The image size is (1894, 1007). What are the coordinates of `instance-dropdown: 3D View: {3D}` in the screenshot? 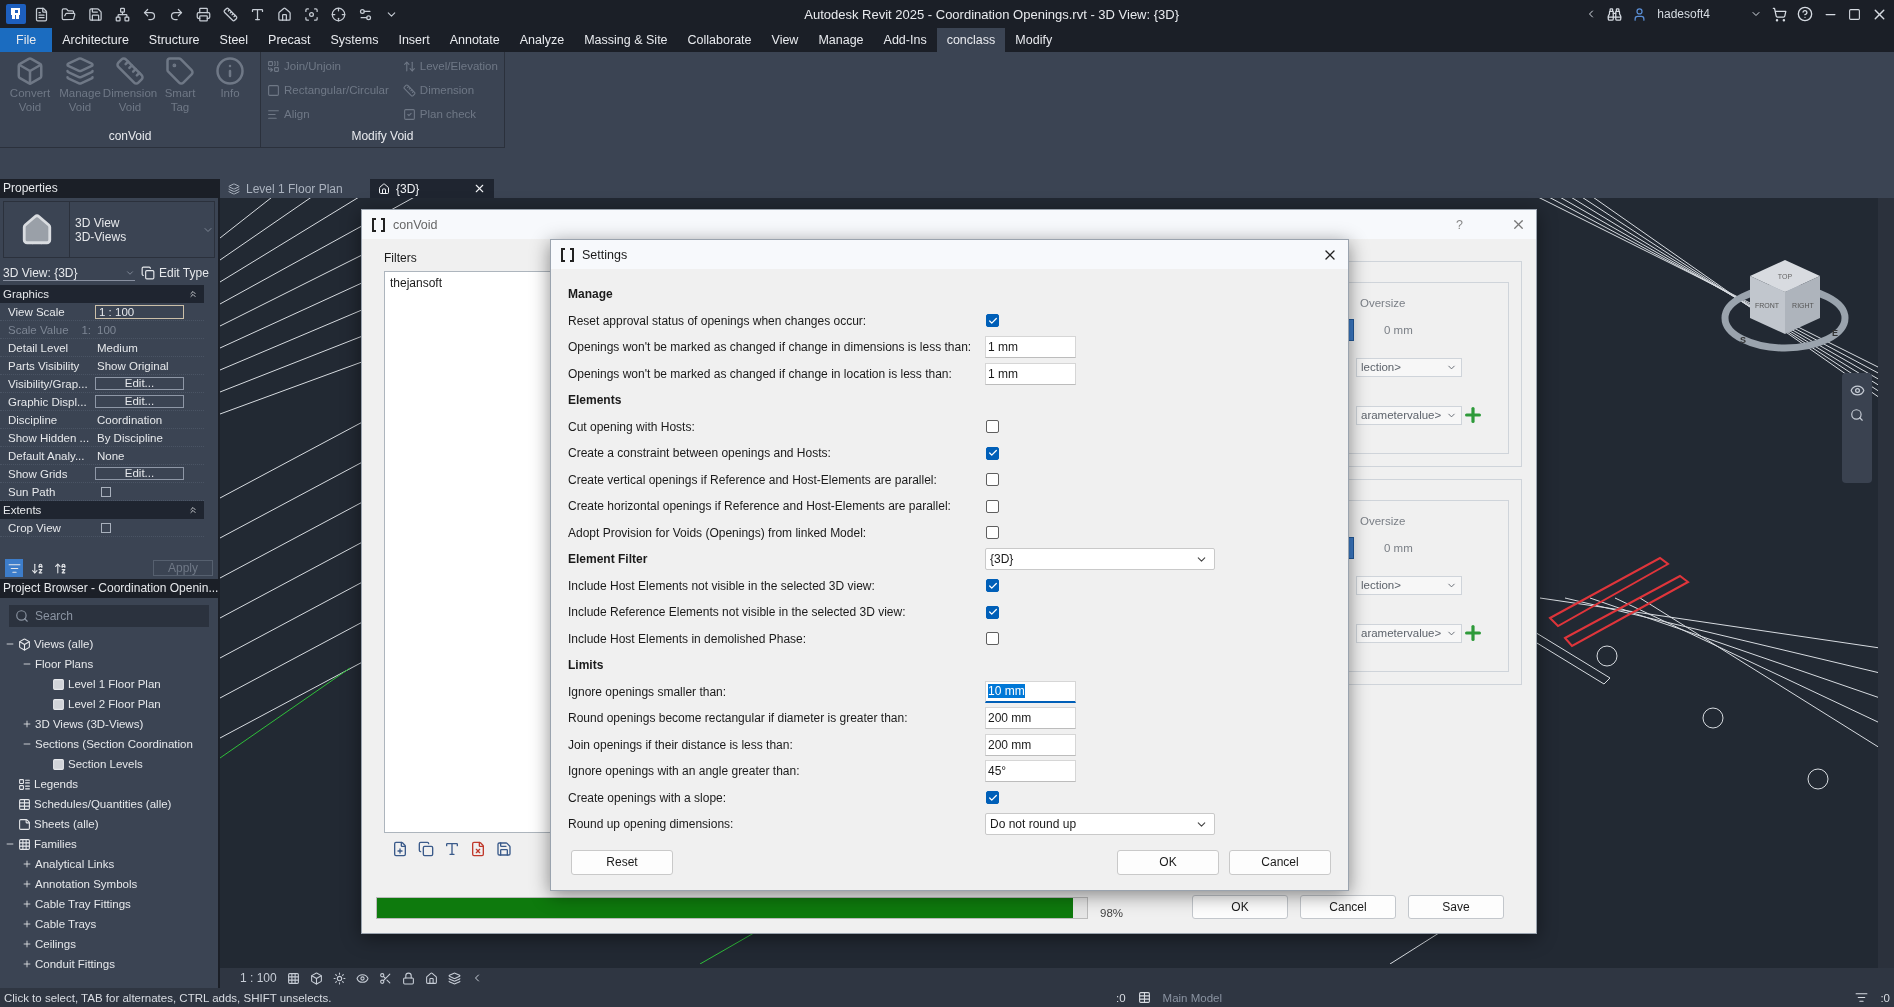 It's located at (69, 273).